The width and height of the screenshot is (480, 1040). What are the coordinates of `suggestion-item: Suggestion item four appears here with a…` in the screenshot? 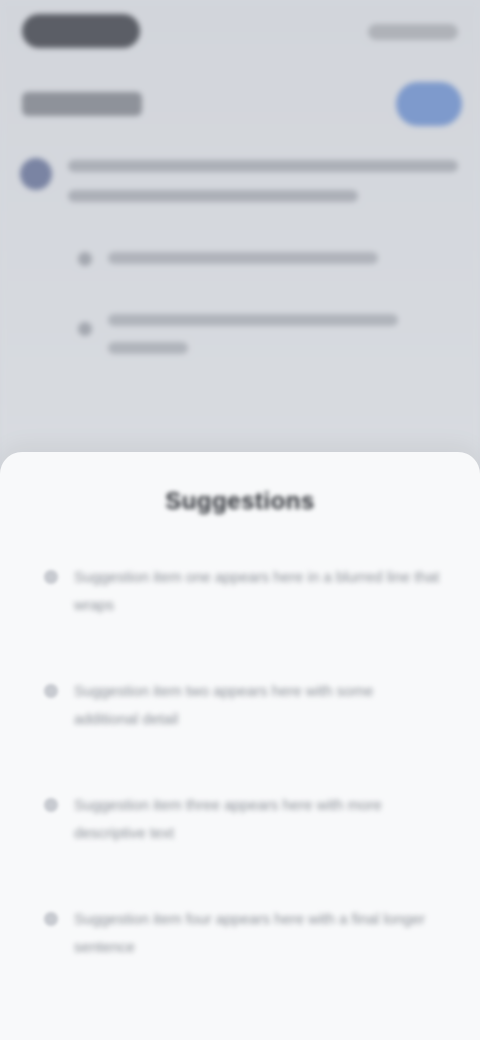 It's located at (240, 963).